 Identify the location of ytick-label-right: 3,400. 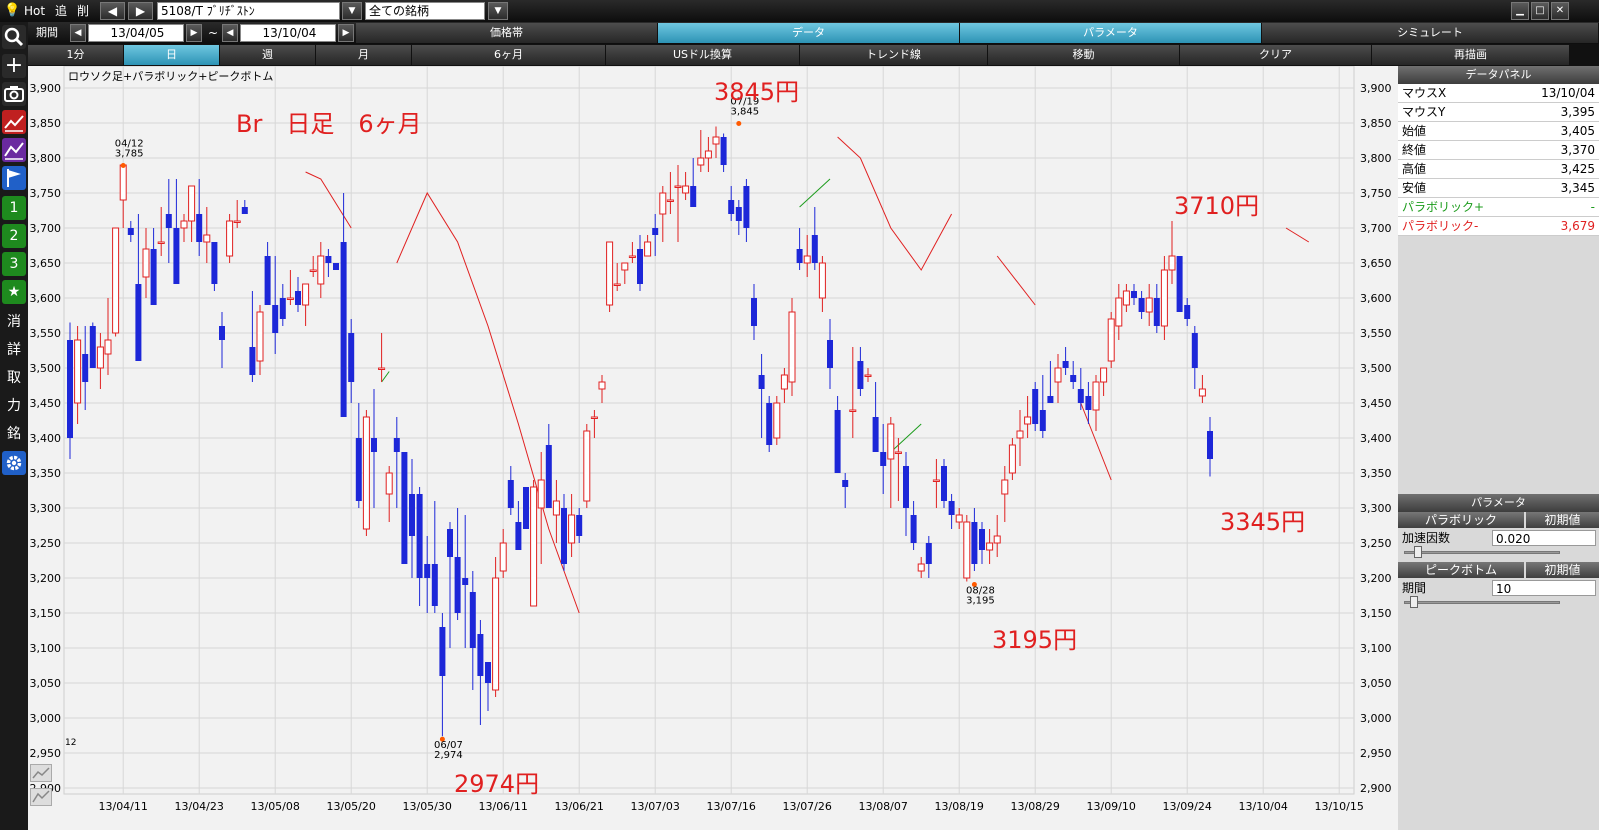
(1376, 438).